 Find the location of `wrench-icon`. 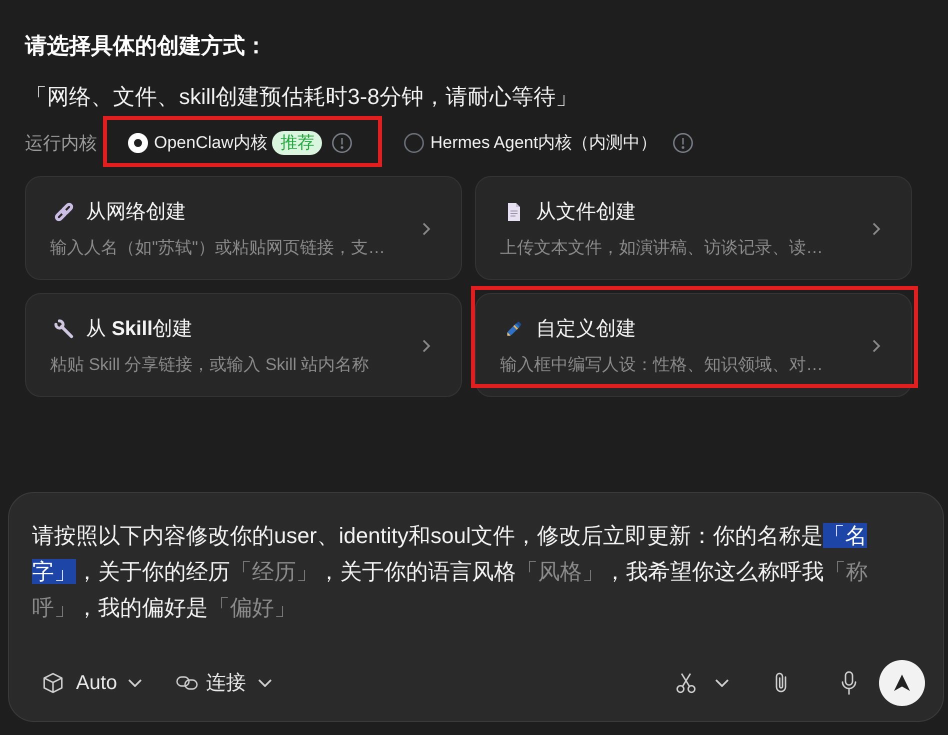

wrench-icon is located at coordinates (64, 329).